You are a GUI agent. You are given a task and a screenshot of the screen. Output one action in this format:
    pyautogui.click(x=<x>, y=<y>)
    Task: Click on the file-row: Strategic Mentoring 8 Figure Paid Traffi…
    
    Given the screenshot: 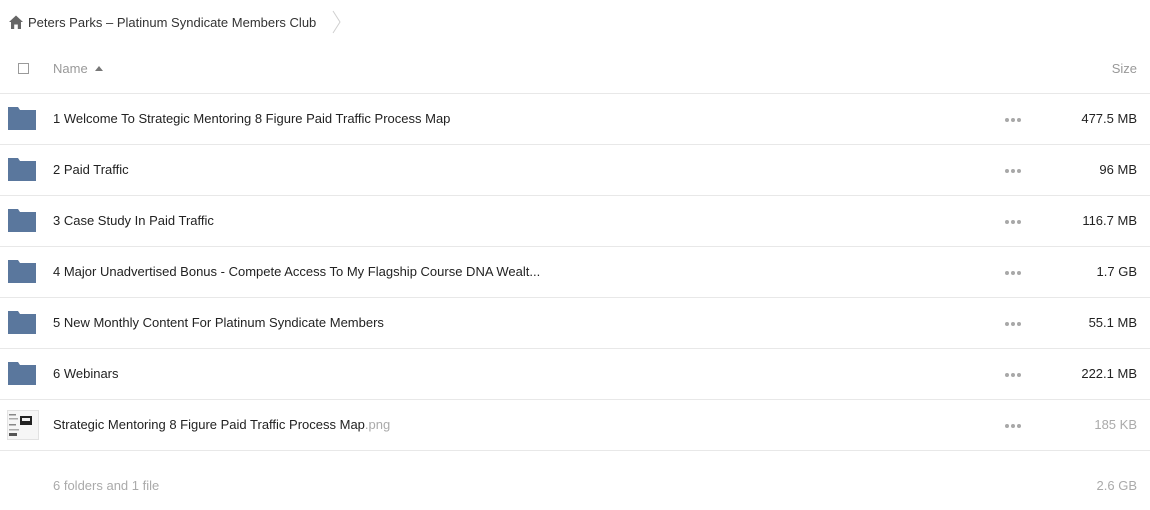 What is the action you would take?
    pyautogui.click(x=575, y=425)
    